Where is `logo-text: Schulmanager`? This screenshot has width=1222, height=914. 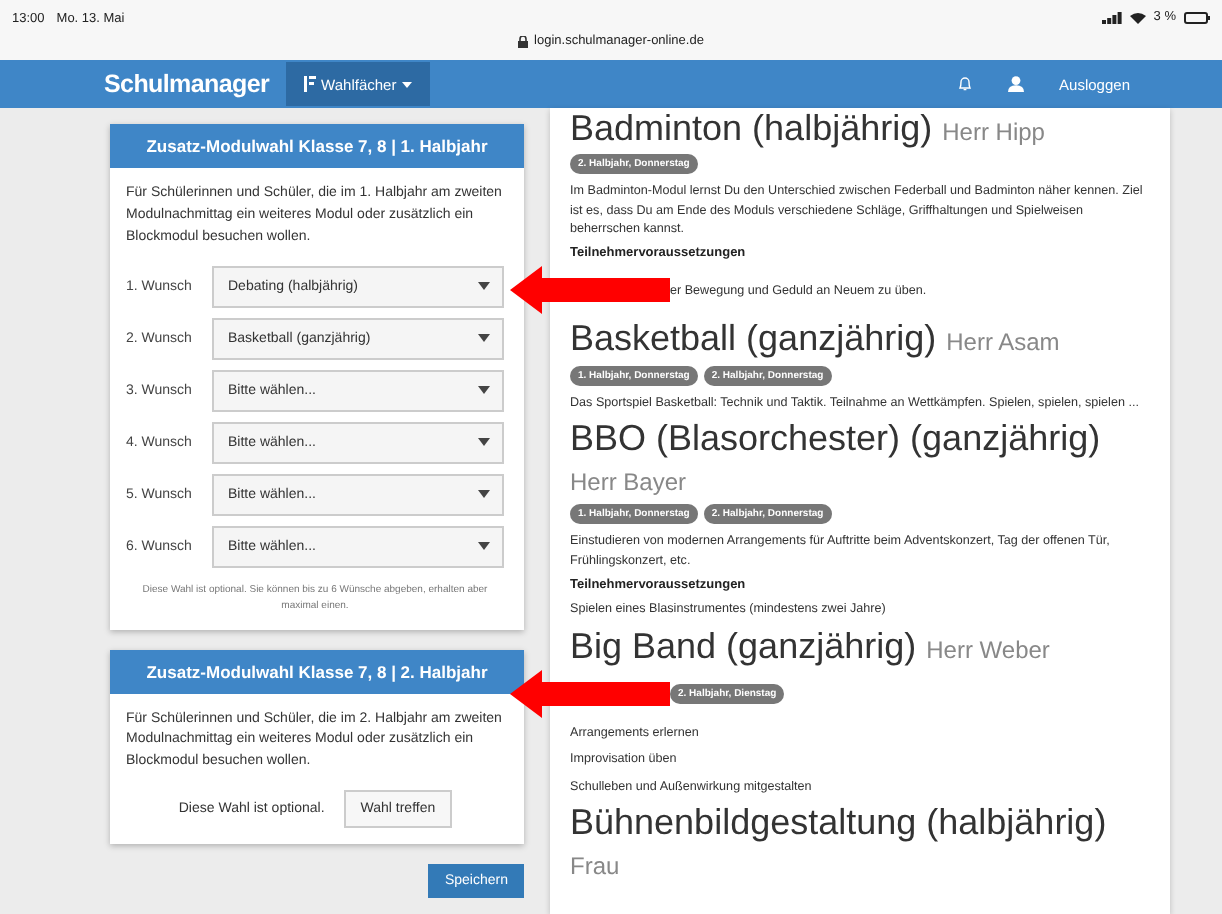
logo-text: Schulmanager is located at coordinates (187, 84).